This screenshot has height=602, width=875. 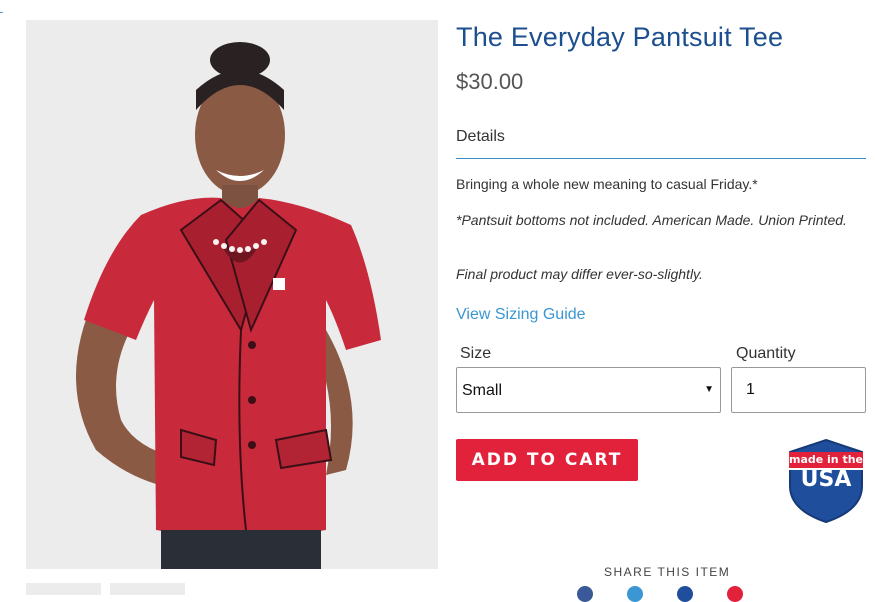 I want to click on quantity-input, so click(x=798, y=390).